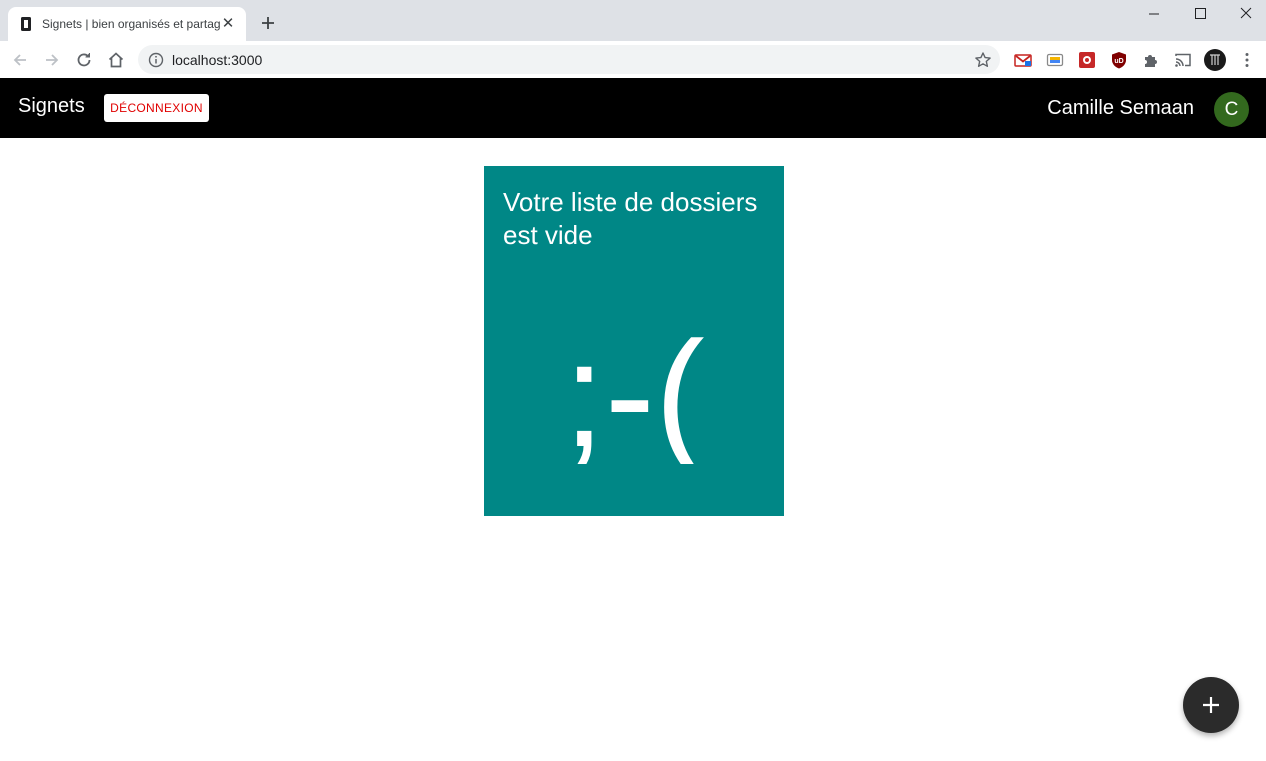  Describe the element at coordinates (51, 106) in the screenshot. I see `app-brand: Signets` at that location.